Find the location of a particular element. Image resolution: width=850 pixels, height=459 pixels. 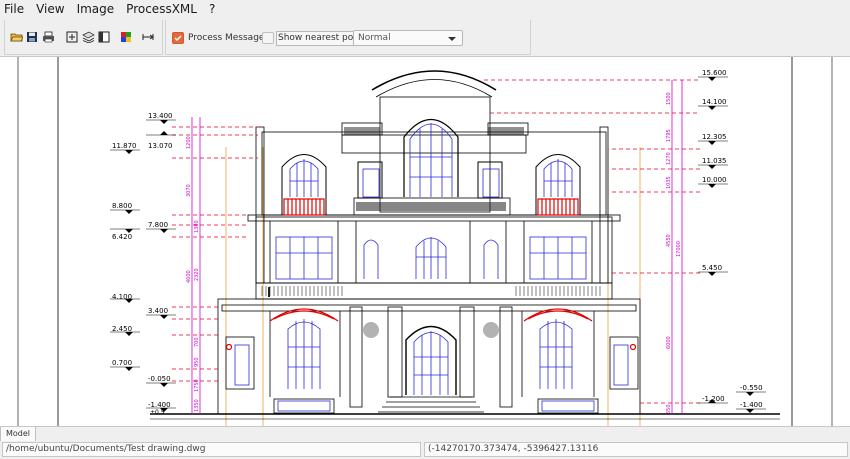

layout-tab-bar: Model is located at coordinates (425, 434).